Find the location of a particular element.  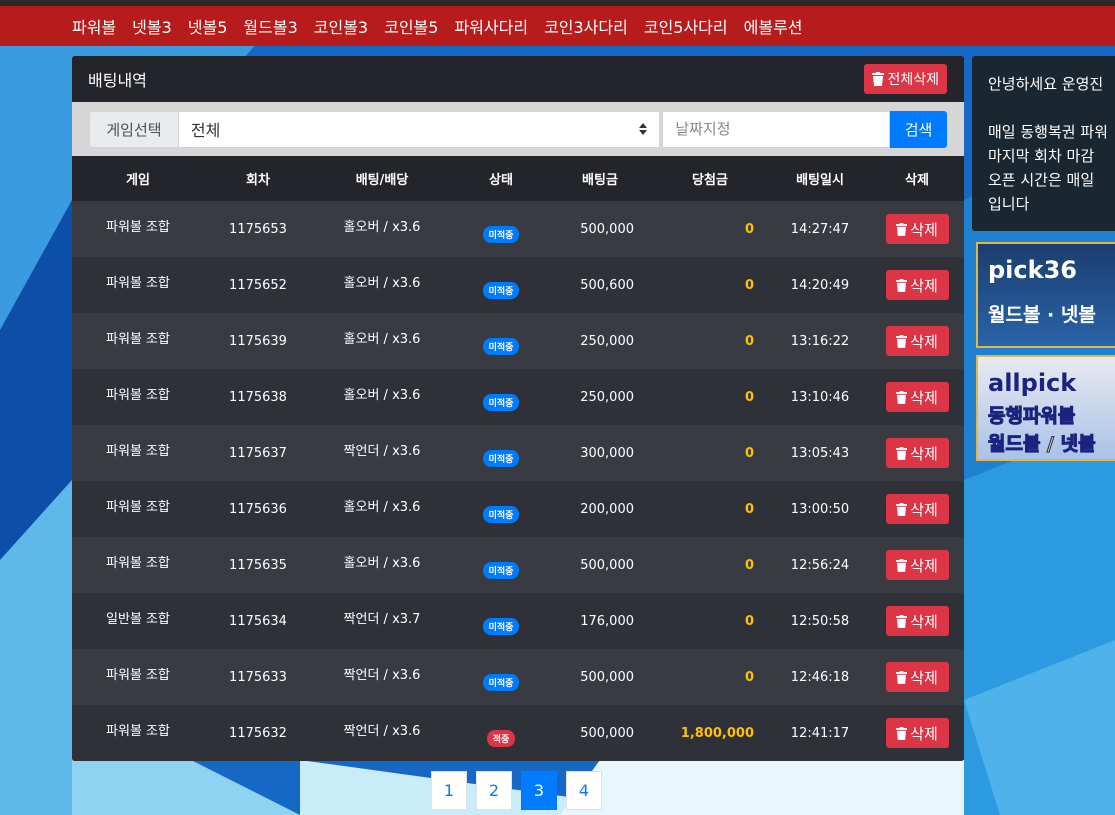

pick36-subtitle: 월드볼 · 넷볼 is located at coordinates (1042, 315).